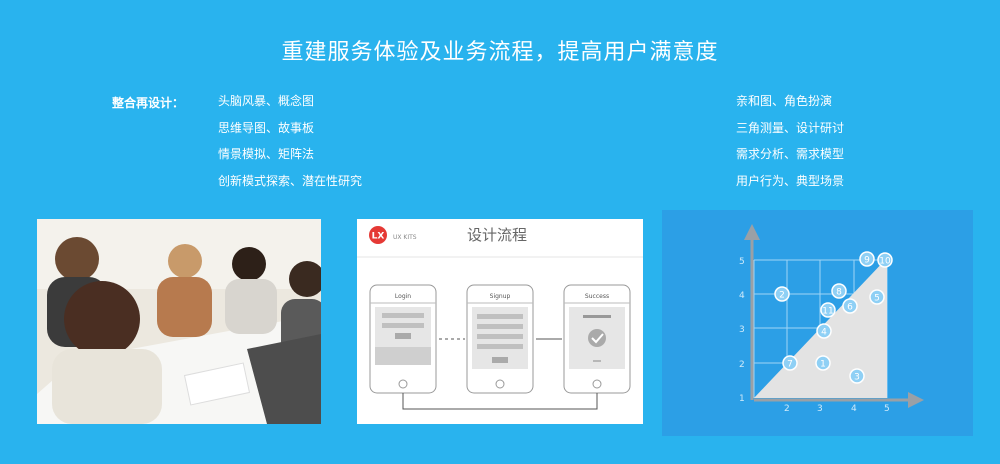 Image resolution: width=1000 pixels, height=464 pixels. I want to click on method-item: 用户行为、典型场景, so click(790, 180).